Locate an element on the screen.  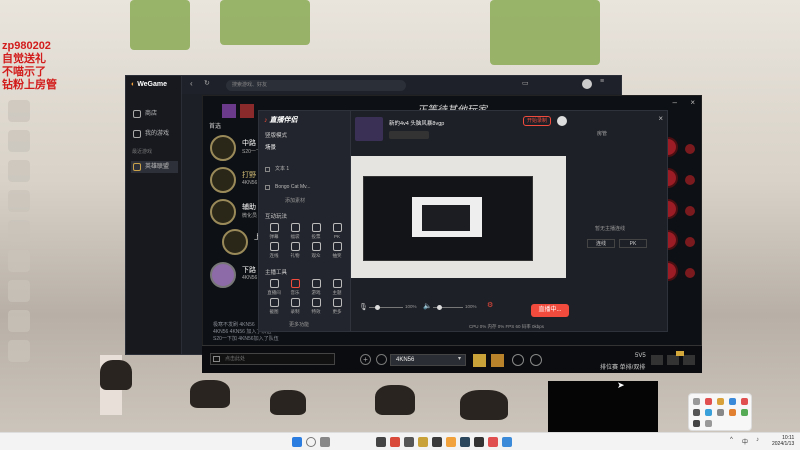
sidebar-item-lol: 英雄联盟 is located at coordinates (154, 167).